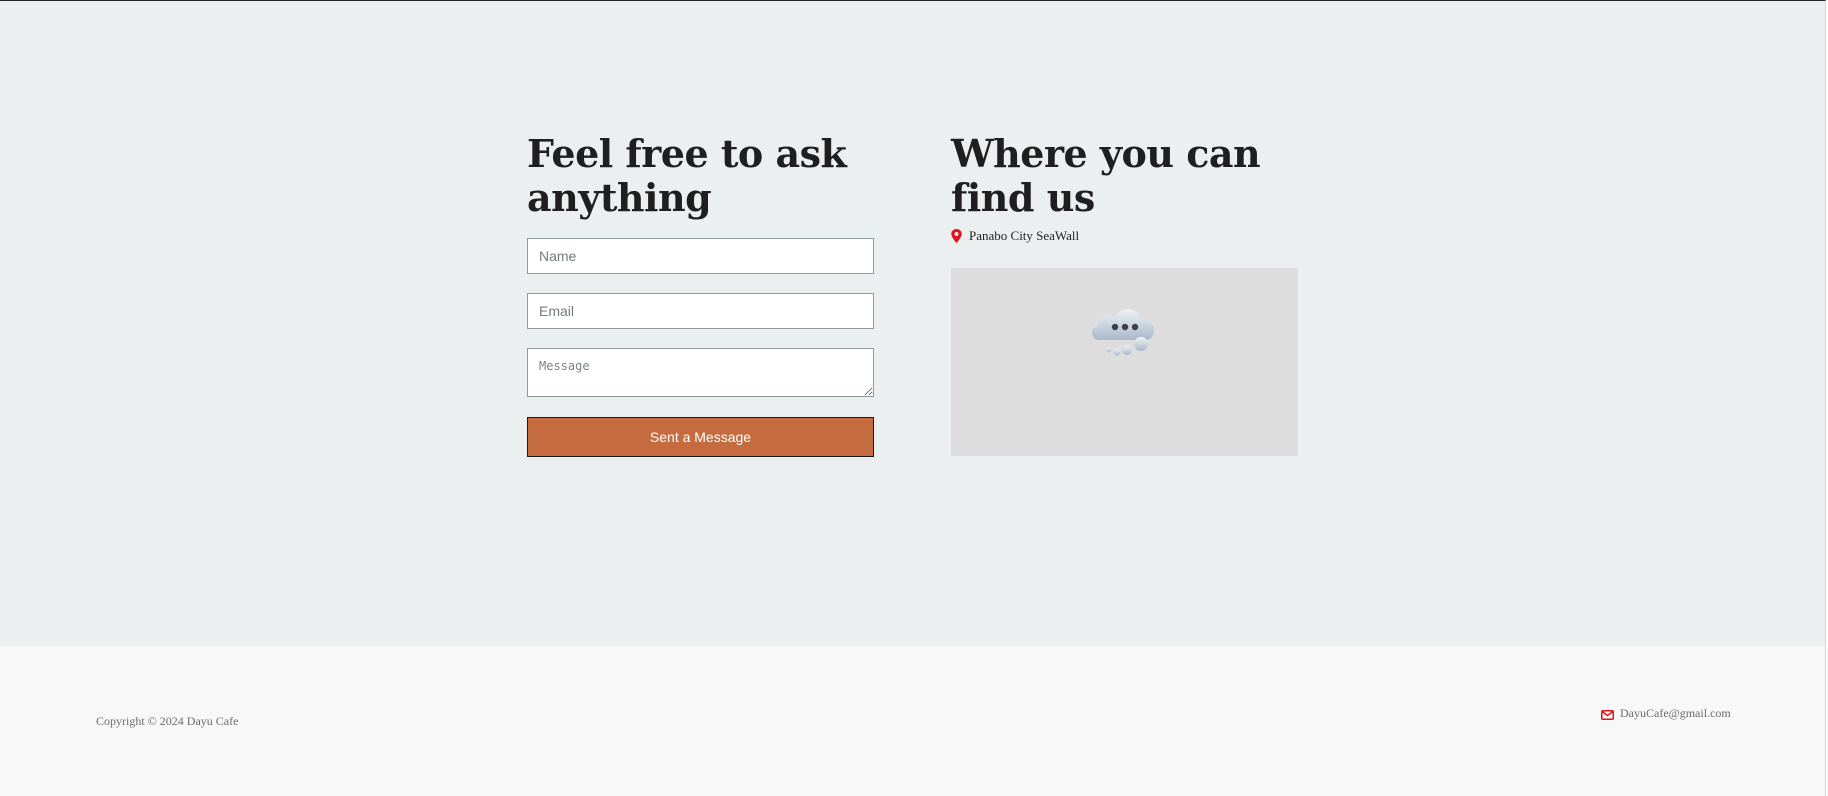 This screenshot has width=1828, height=796. I want to click on email-field, so click(700, 311).